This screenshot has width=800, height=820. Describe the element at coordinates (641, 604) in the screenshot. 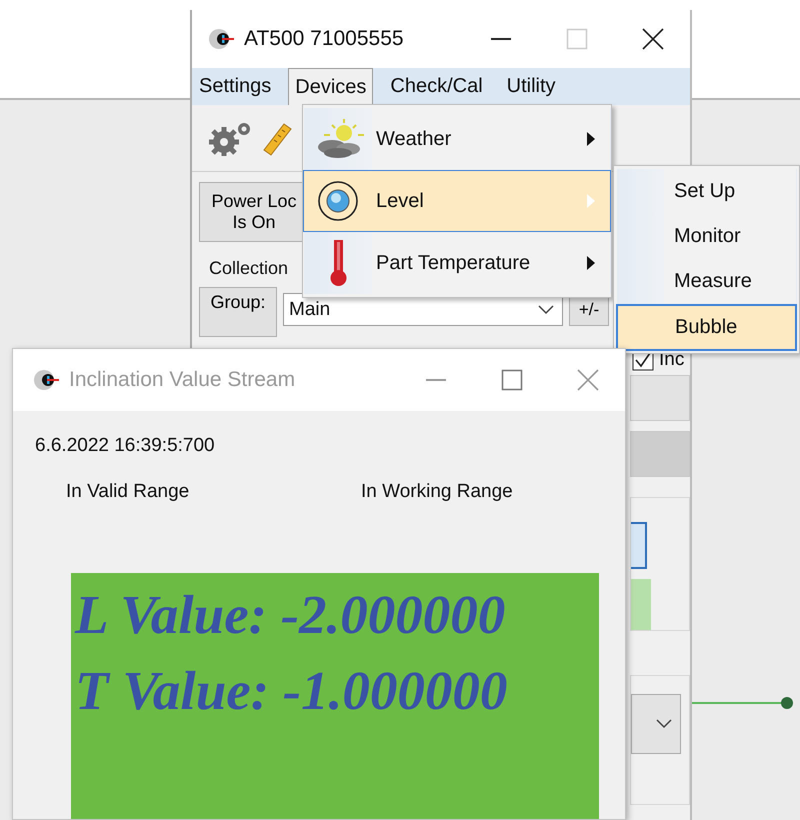

I see `status-indicator` at that location.